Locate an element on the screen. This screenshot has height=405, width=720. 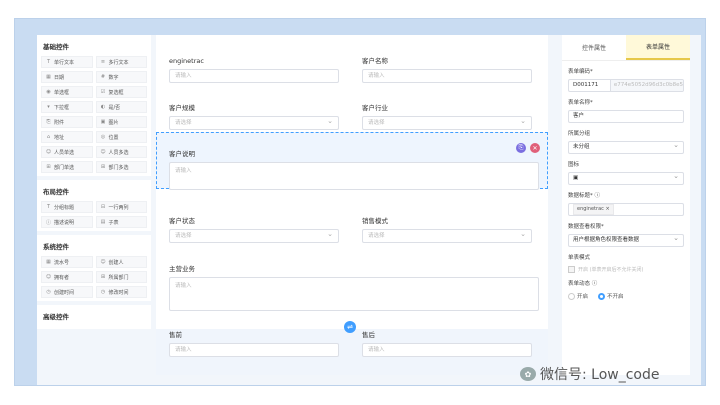
palette-item-label: 单选框 is located at coordinates (62, 92).